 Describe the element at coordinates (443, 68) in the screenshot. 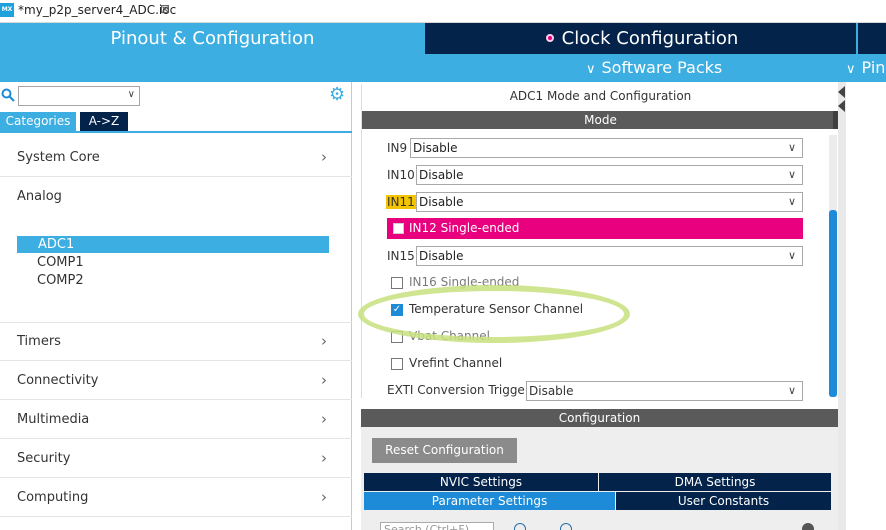

I see `sub-nav: ∨ Software Packs ∨ Pin` at that location.